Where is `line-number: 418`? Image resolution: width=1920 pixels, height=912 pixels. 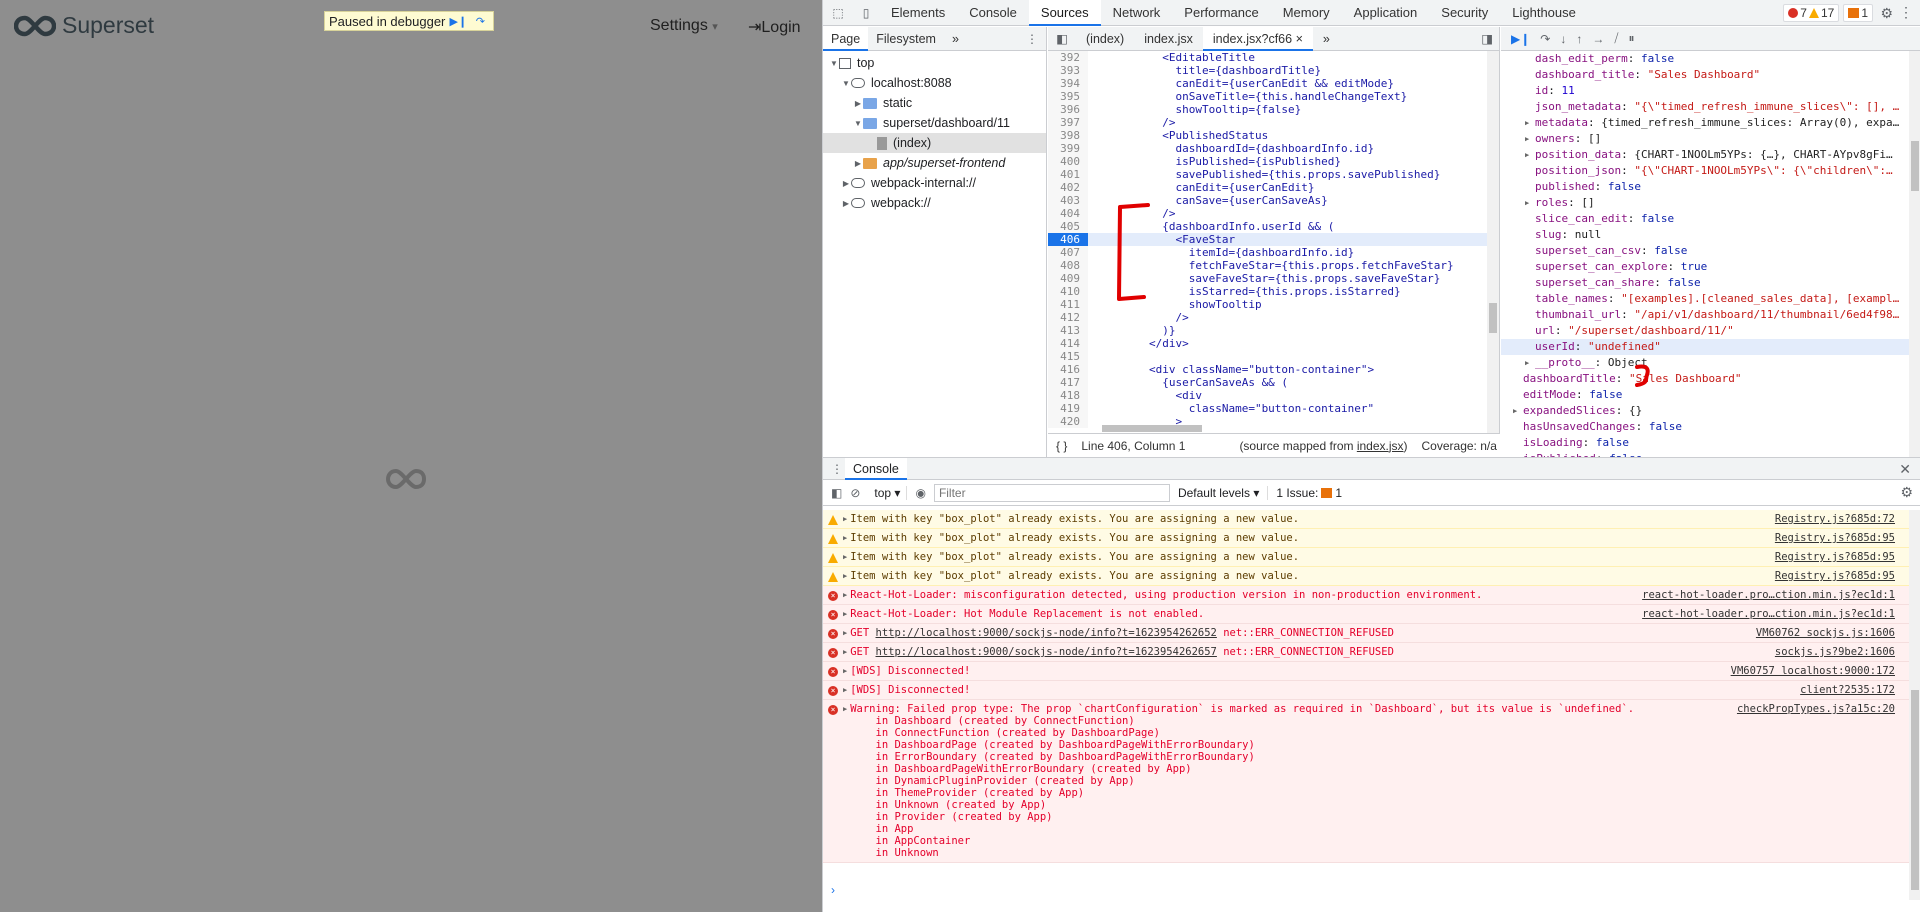
line-number: 418 is located at coordinates (1068, 395).